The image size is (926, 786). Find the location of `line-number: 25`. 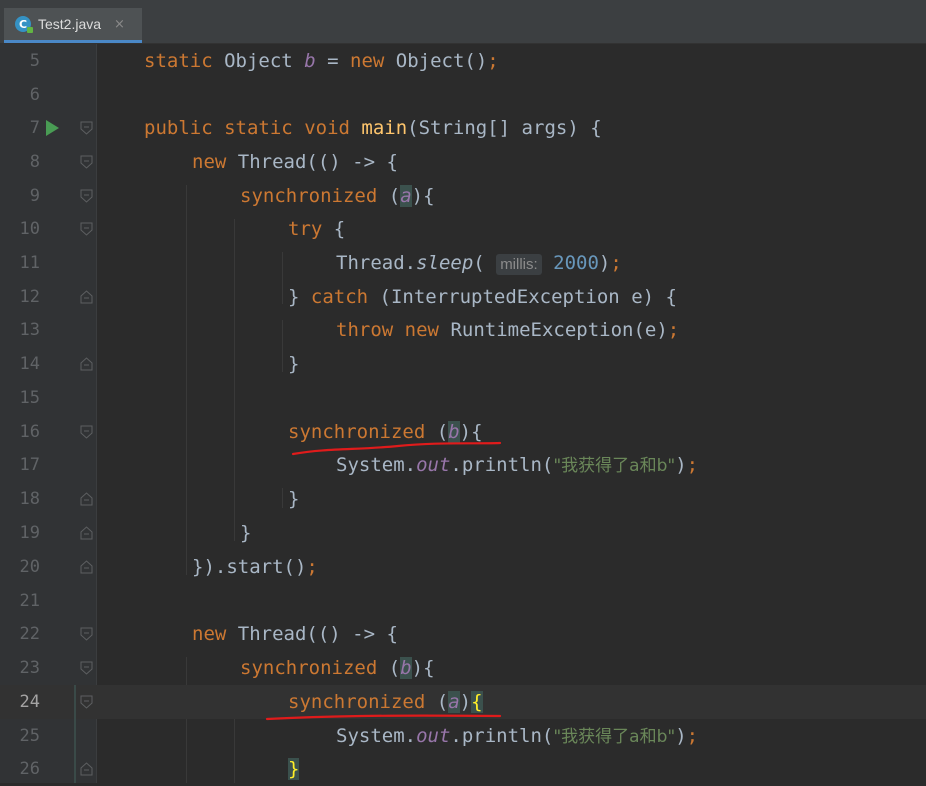

line-number: 25 is located at coordinates (29, 736).